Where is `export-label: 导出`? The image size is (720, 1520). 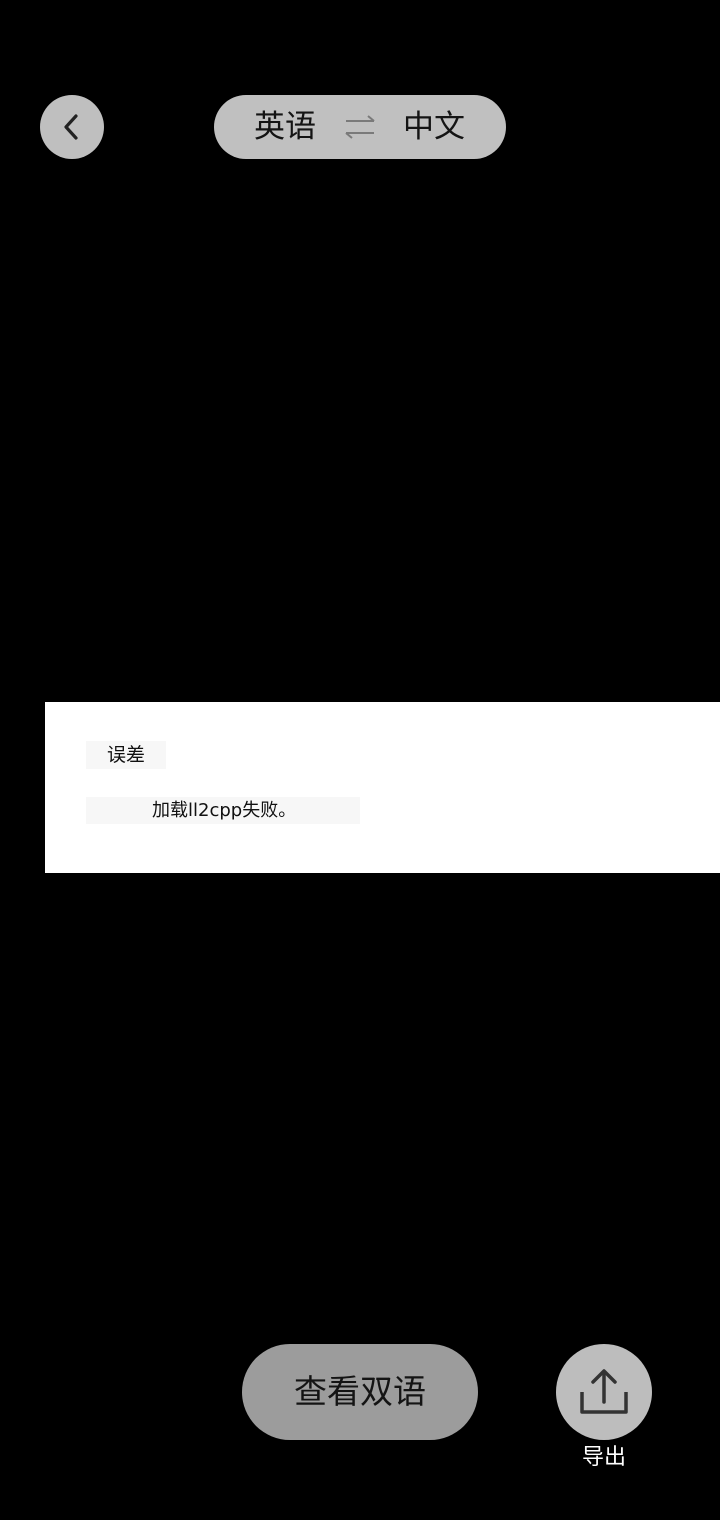 export-label: 导出 is located at coordinates (603, 1457).